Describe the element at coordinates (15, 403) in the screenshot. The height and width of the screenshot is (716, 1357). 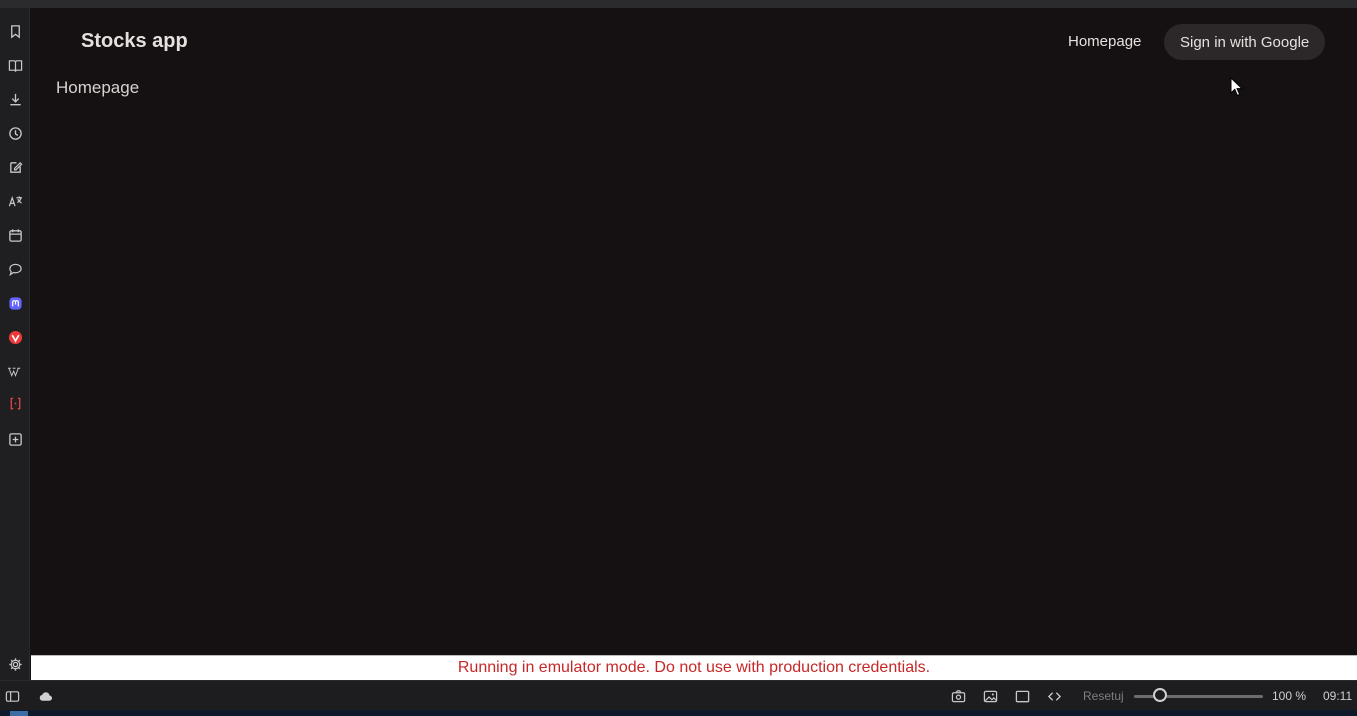
I see `brackets-icon` at that location.